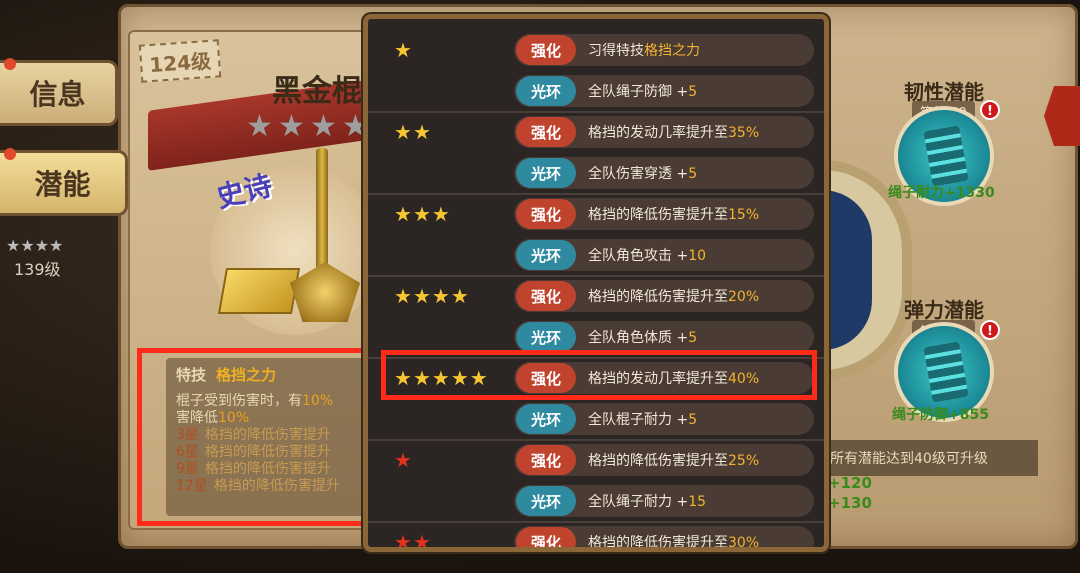 The image size is (1080, 573). I want to click on hero-name: 黑金棍, so click(317, 91).